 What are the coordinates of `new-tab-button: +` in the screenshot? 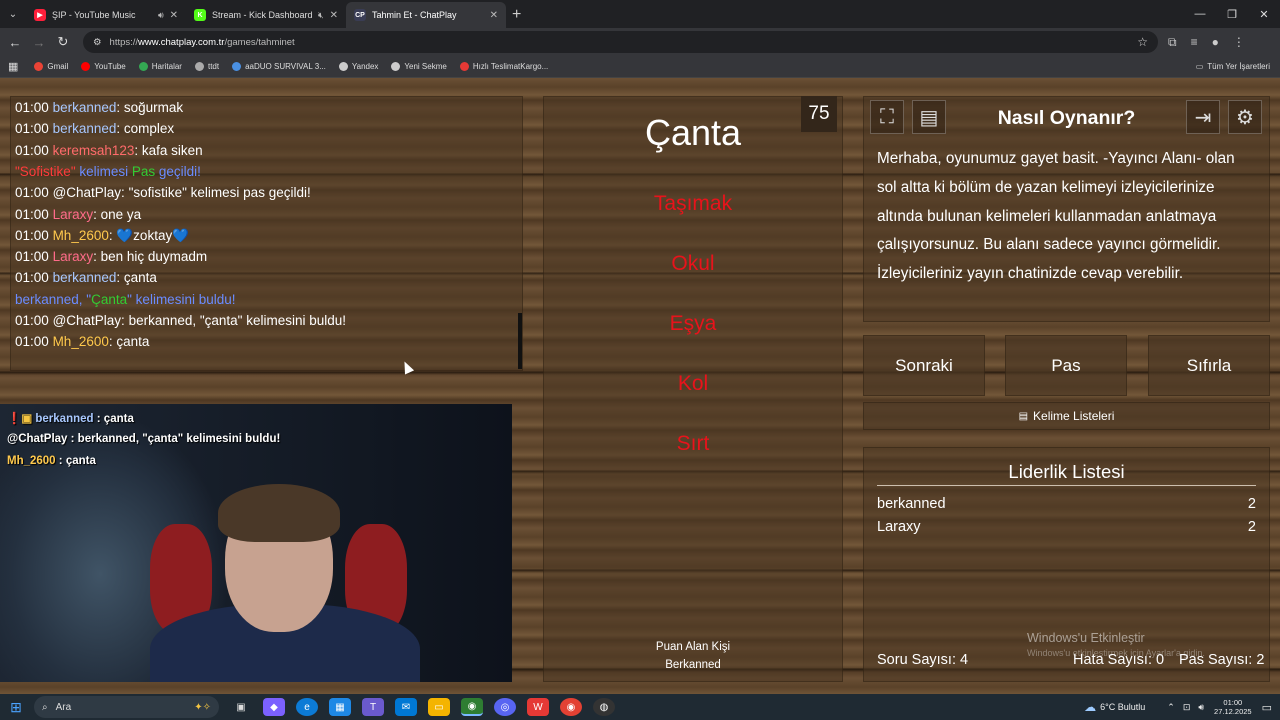 It's located at (516, 15).